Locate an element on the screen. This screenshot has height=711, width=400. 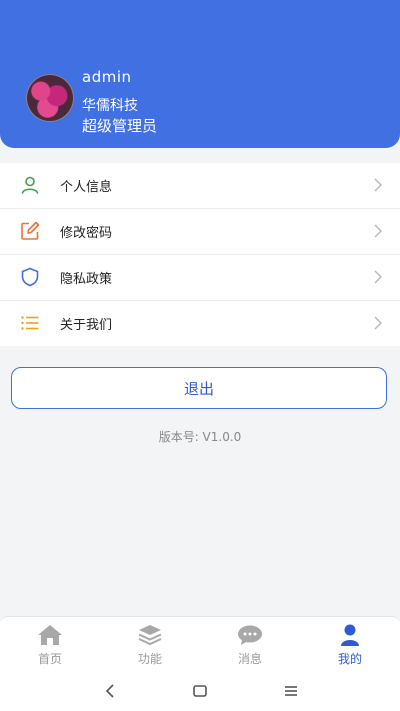
edit-icon is located at coordinates (30, 230).